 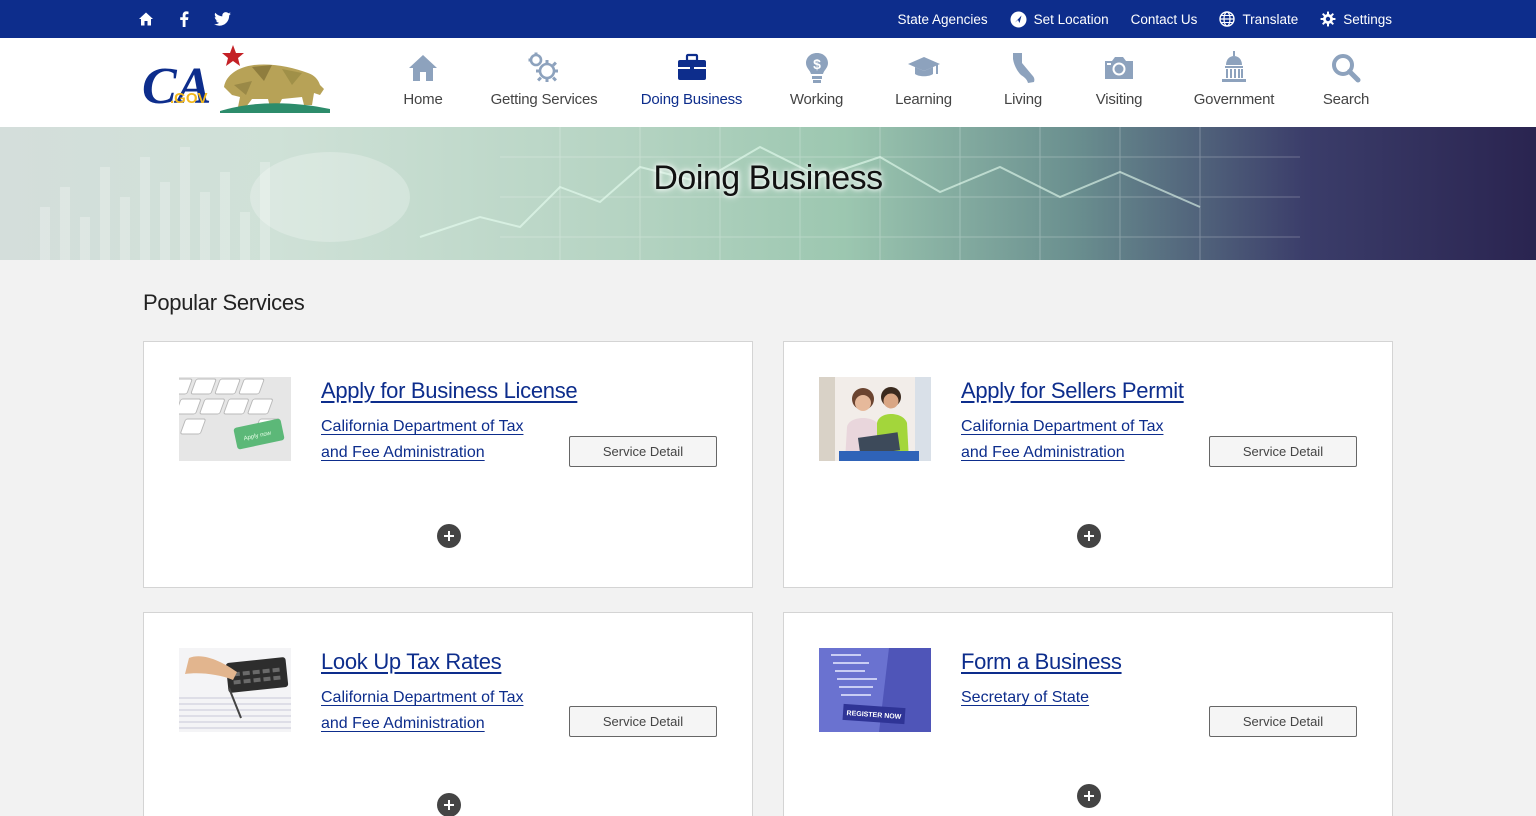 What do you see at coordinates (691, 99) in the screenshot?
I see `nav-label: Doing Business` at bounding box center [691, 99].